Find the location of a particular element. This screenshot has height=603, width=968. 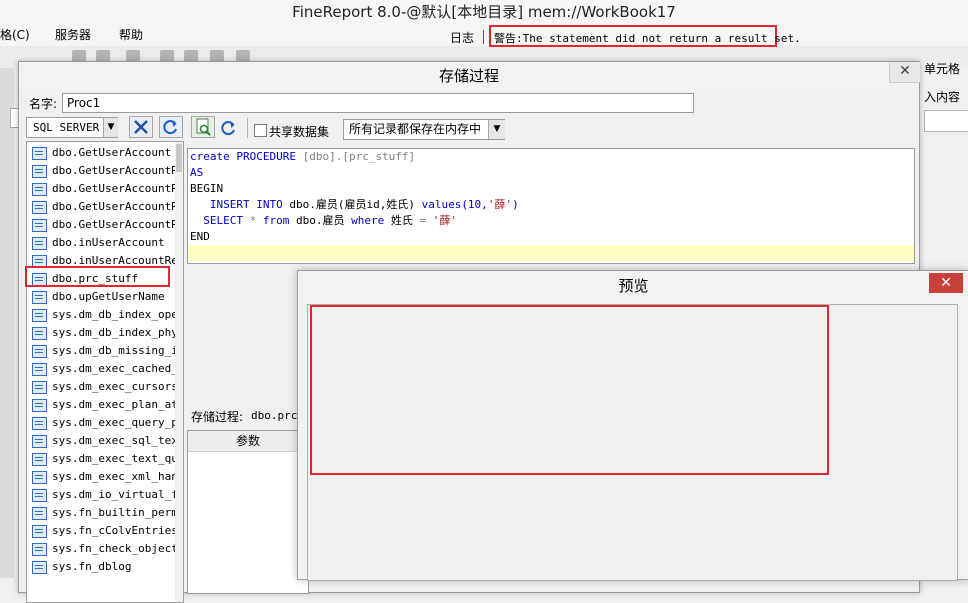

procedure-name: sys.fn_cColvEntries_8 is located at coordinates (114, 530).